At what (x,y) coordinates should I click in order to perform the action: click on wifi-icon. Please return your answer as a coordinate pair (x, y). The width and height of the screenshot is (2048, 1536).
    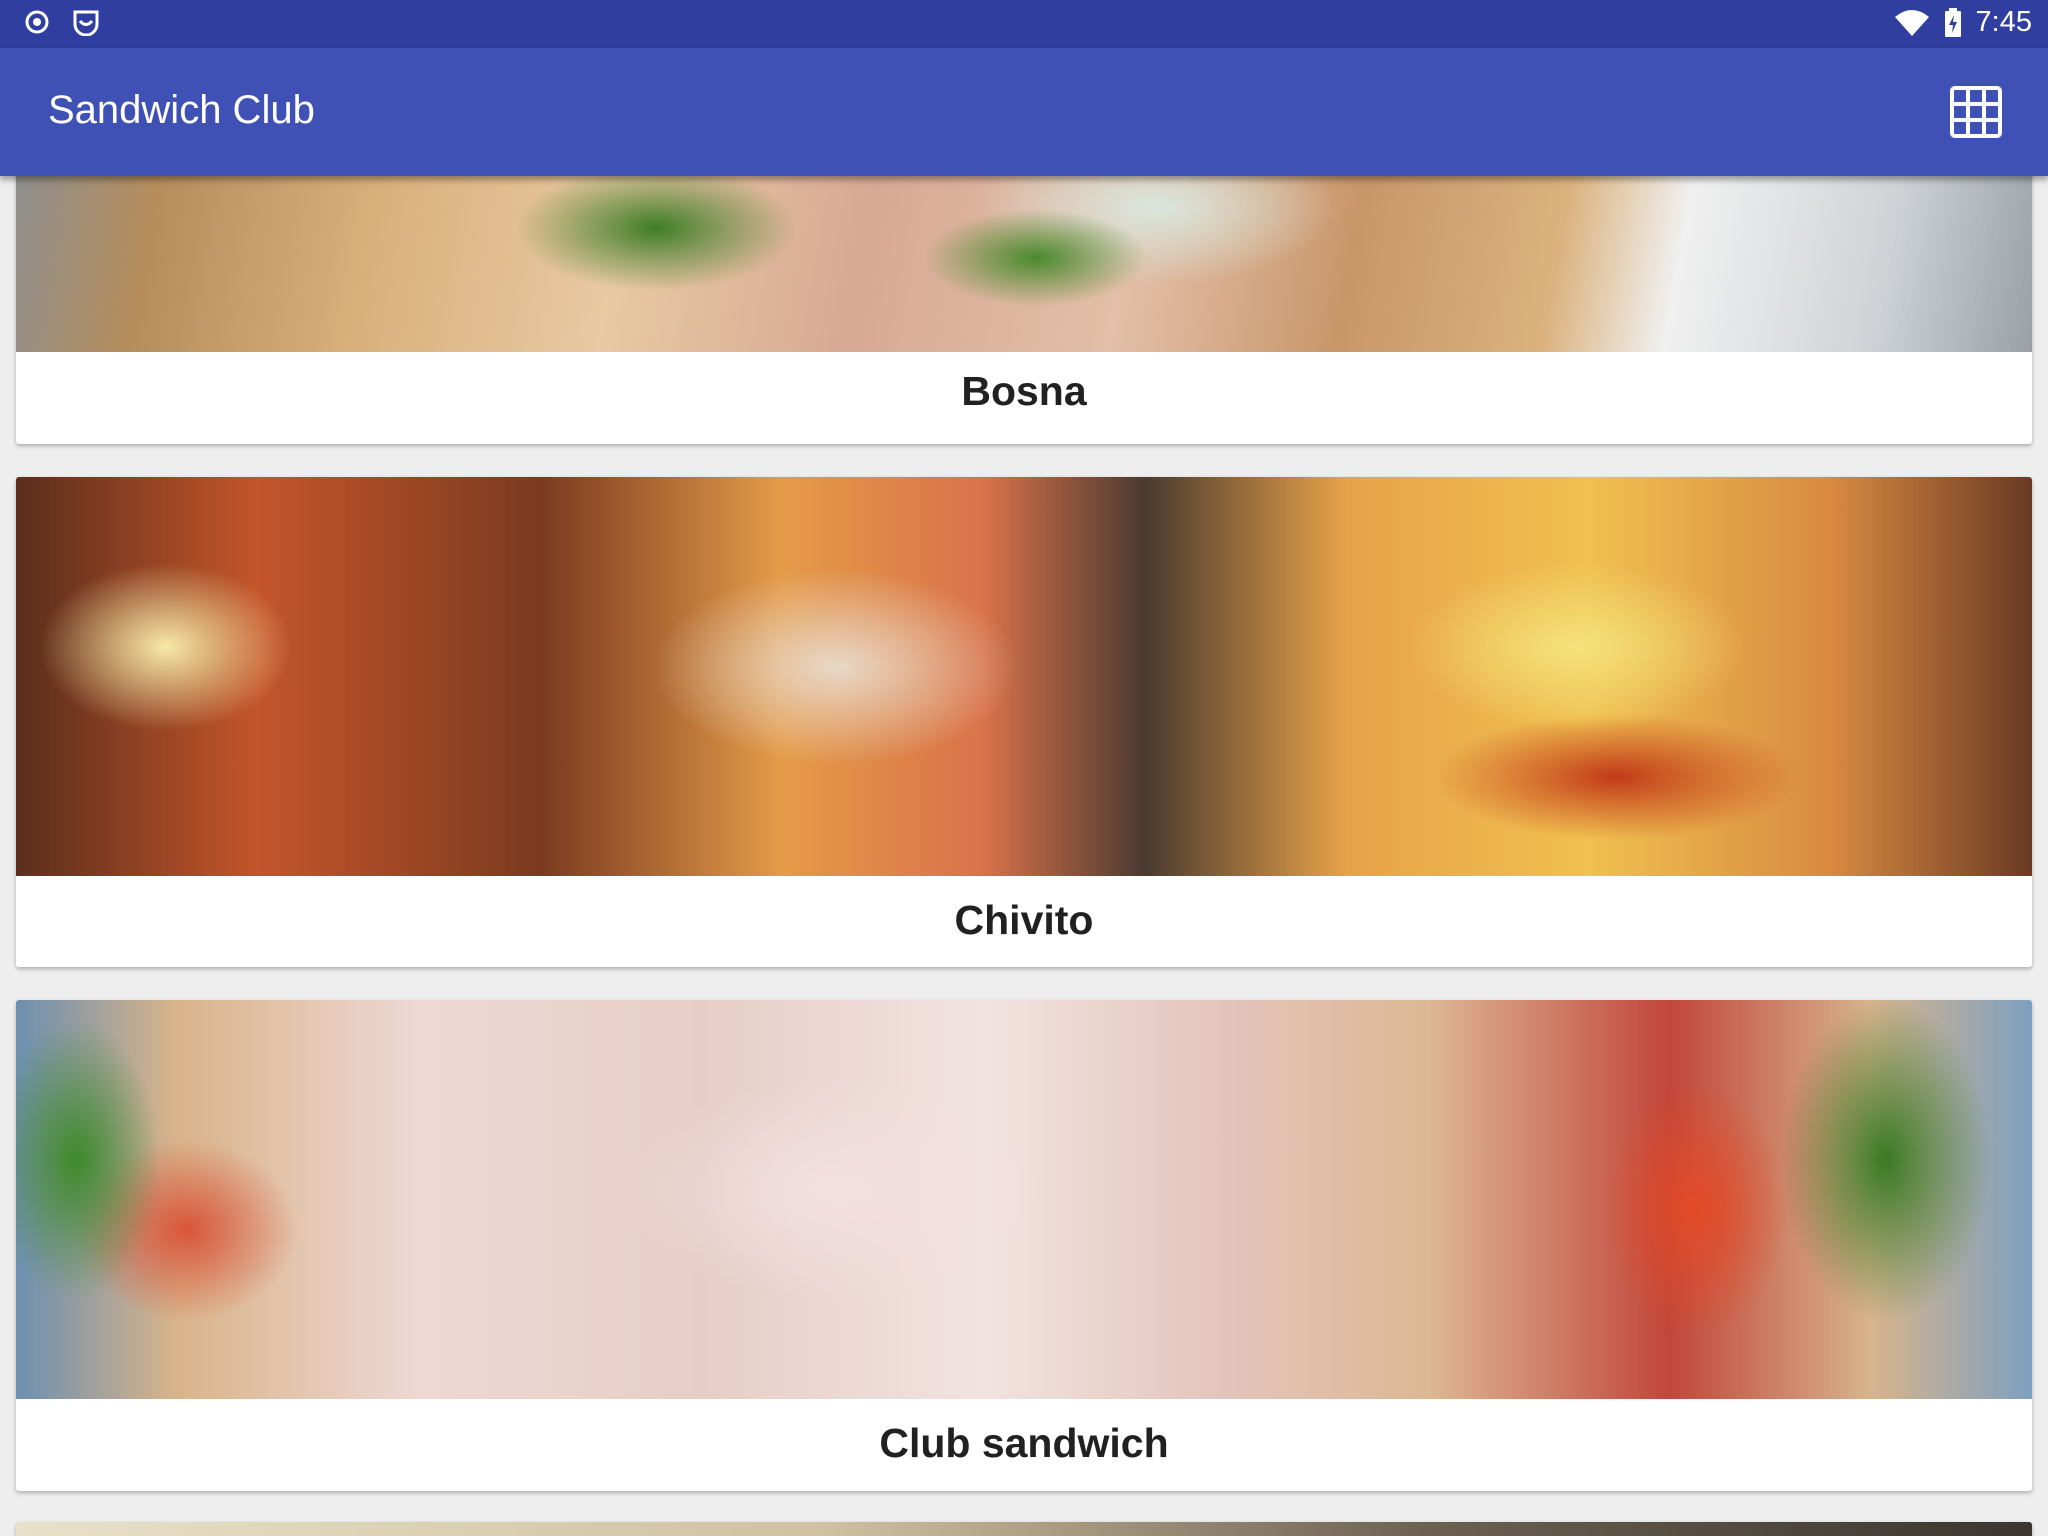
    Looking at the image, I should click on (1911, 22).